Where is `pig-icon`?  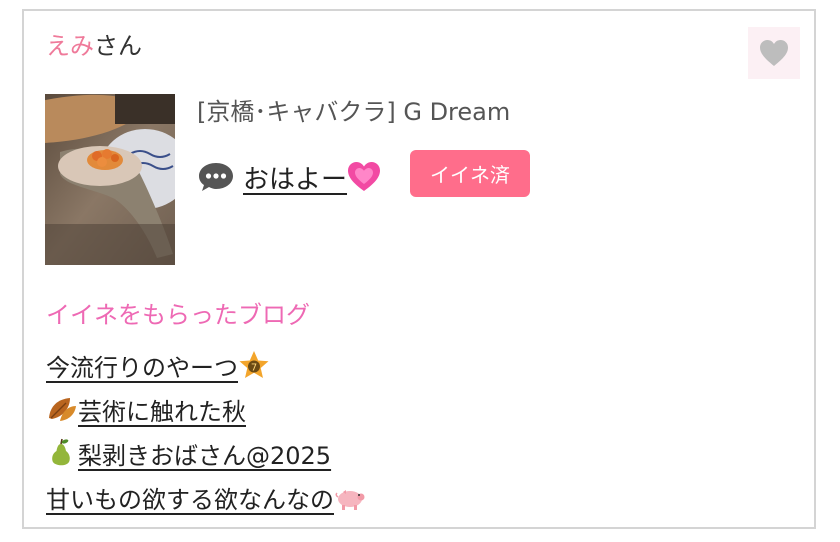
pig-icon is located at coordinates (350, 500).